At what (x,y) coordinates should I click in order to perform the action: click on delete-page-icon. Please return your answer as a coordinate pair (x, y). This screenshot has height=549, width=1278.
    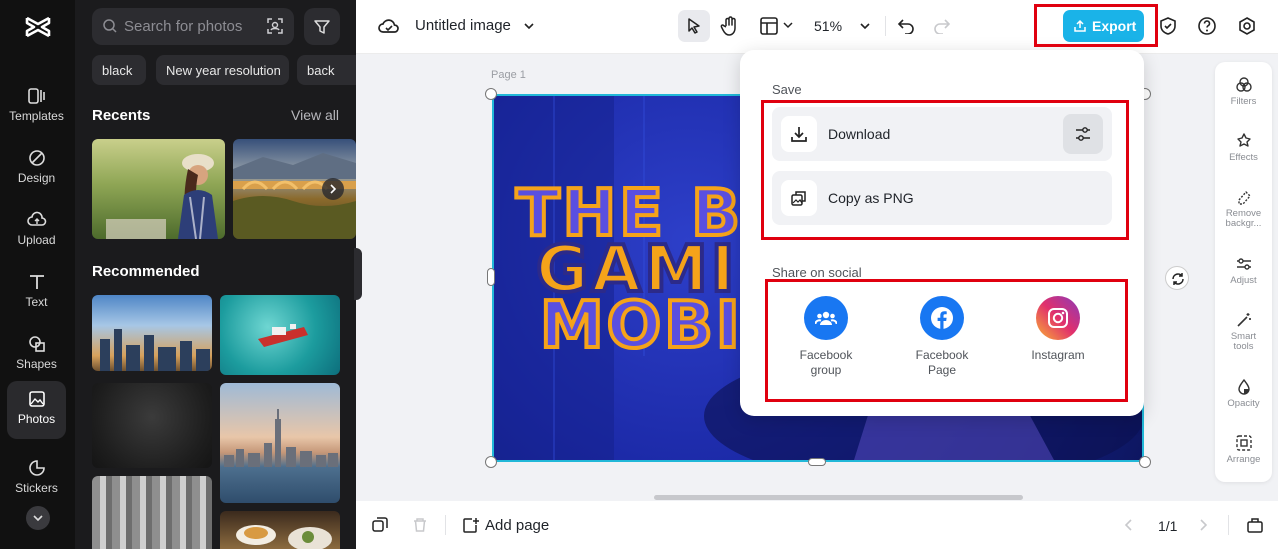
    Looking at the image, I should click on (420, 525).